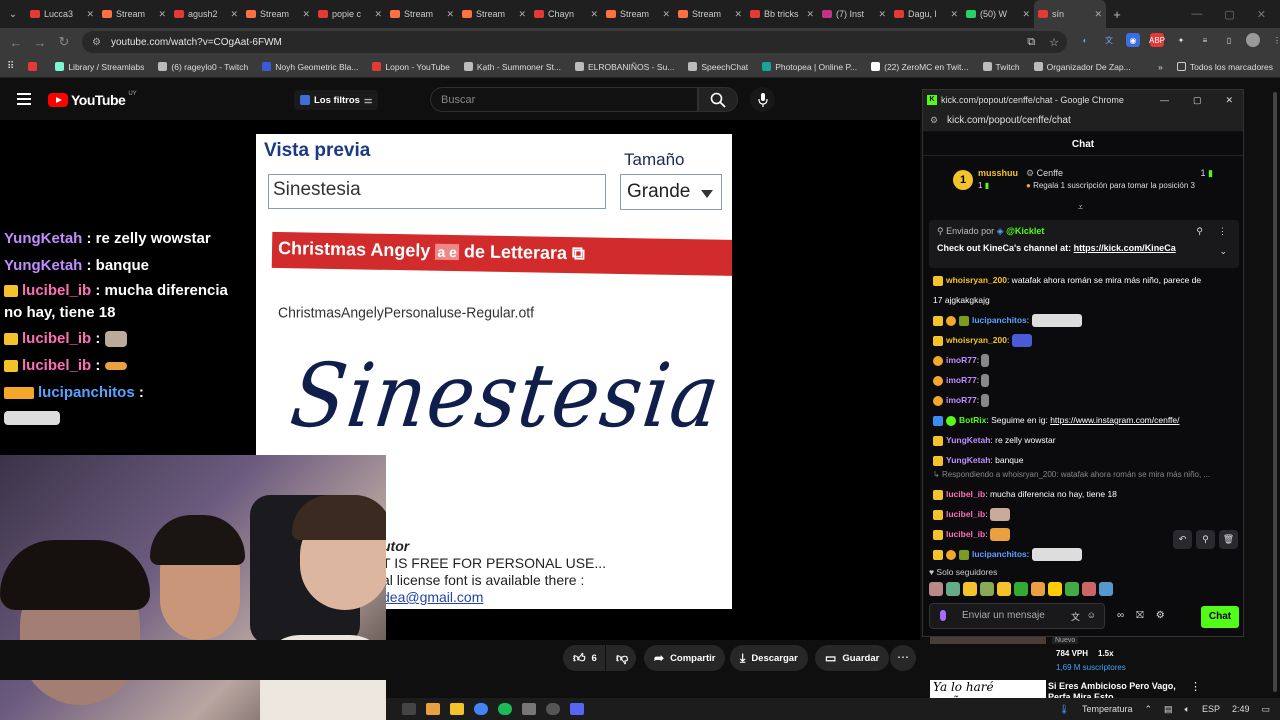  I want to click on new-tab-button: +, so click(1117, 14).